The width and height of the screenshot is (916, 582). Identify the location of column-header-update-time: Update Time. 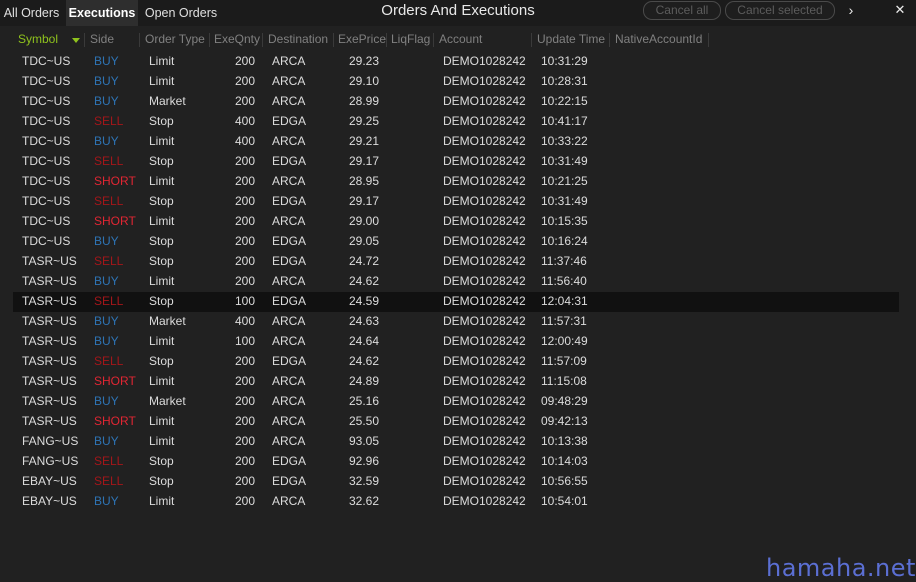
(571, 39).